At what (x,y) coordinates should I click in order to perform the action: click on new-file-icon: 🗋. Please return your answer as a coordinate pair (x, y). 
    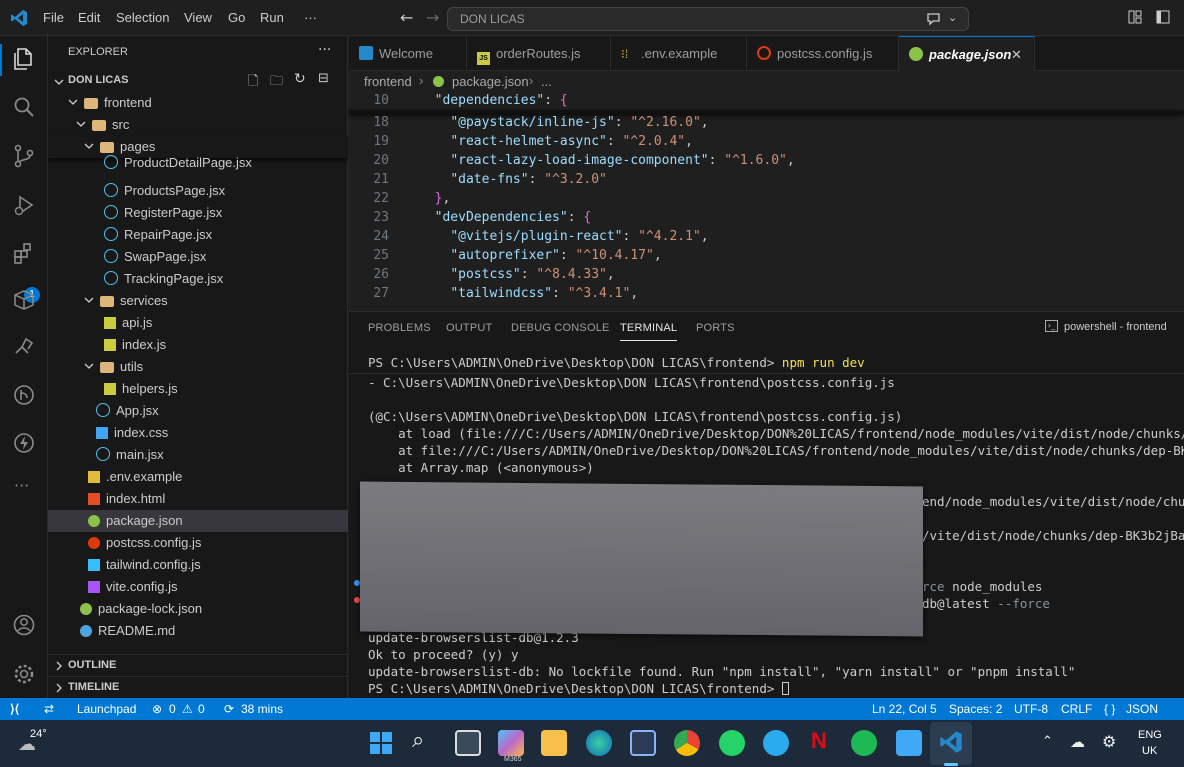
    Looking at the image, I should click on (253, 83).